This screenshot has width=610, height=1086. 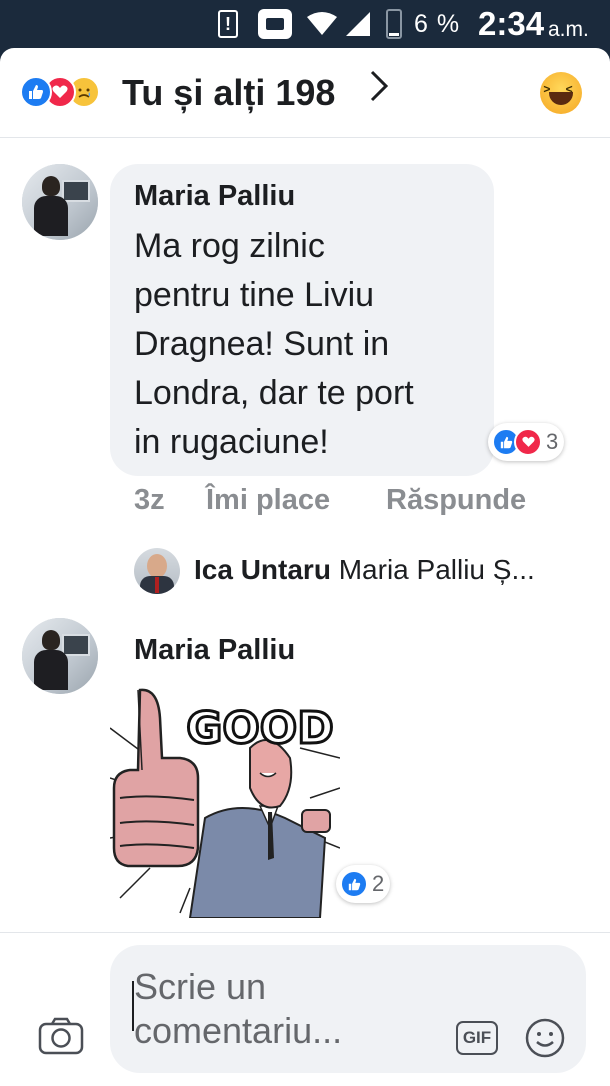 What do you see at coordinates (254, 295) in the screenshot?
I see `comment-line: pentru tine Liviu` at bounding box center [254, 295].